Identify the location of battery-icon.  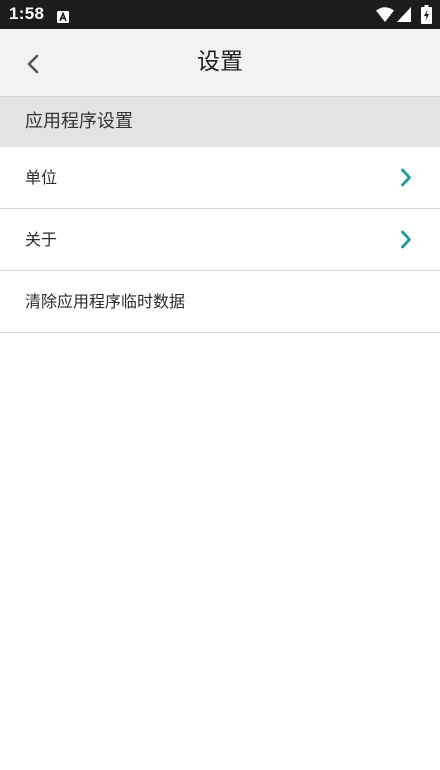
(426, 14).